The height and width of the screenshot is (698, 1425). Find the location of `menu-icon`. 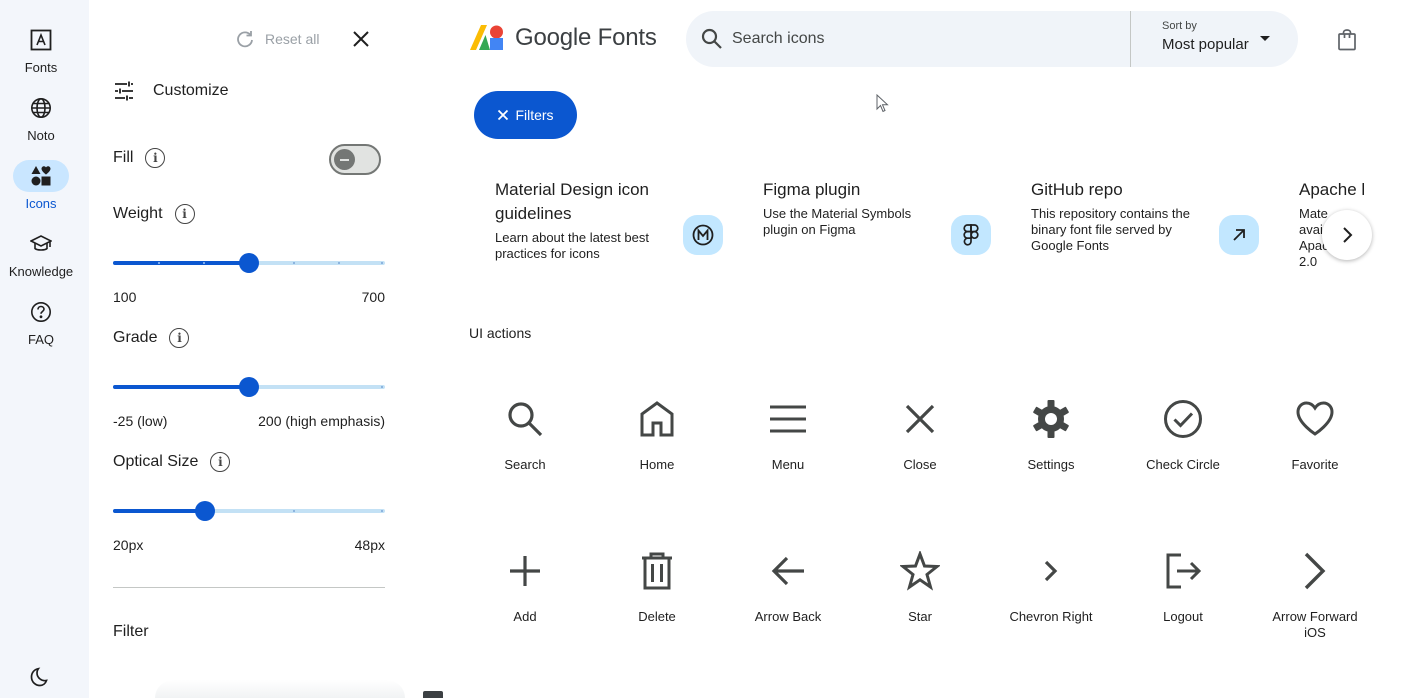

menu-icon is located at coordinates (788, 419).